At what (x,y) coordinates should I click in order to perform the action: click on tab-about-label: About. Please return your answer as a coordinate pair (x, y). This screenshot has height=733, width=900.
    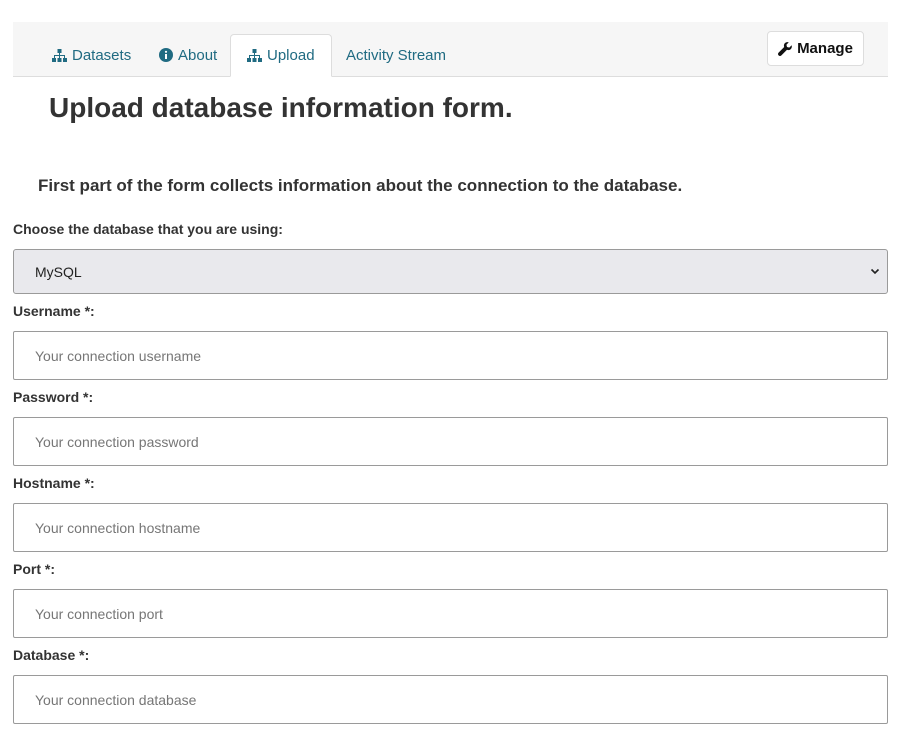
    Looking at the image, I should click on (198, 55).